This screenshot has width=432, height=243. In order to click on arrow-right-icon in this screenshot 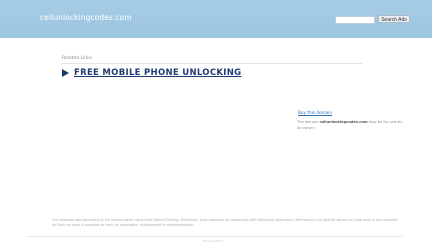, I will do `click(65, 73)`.